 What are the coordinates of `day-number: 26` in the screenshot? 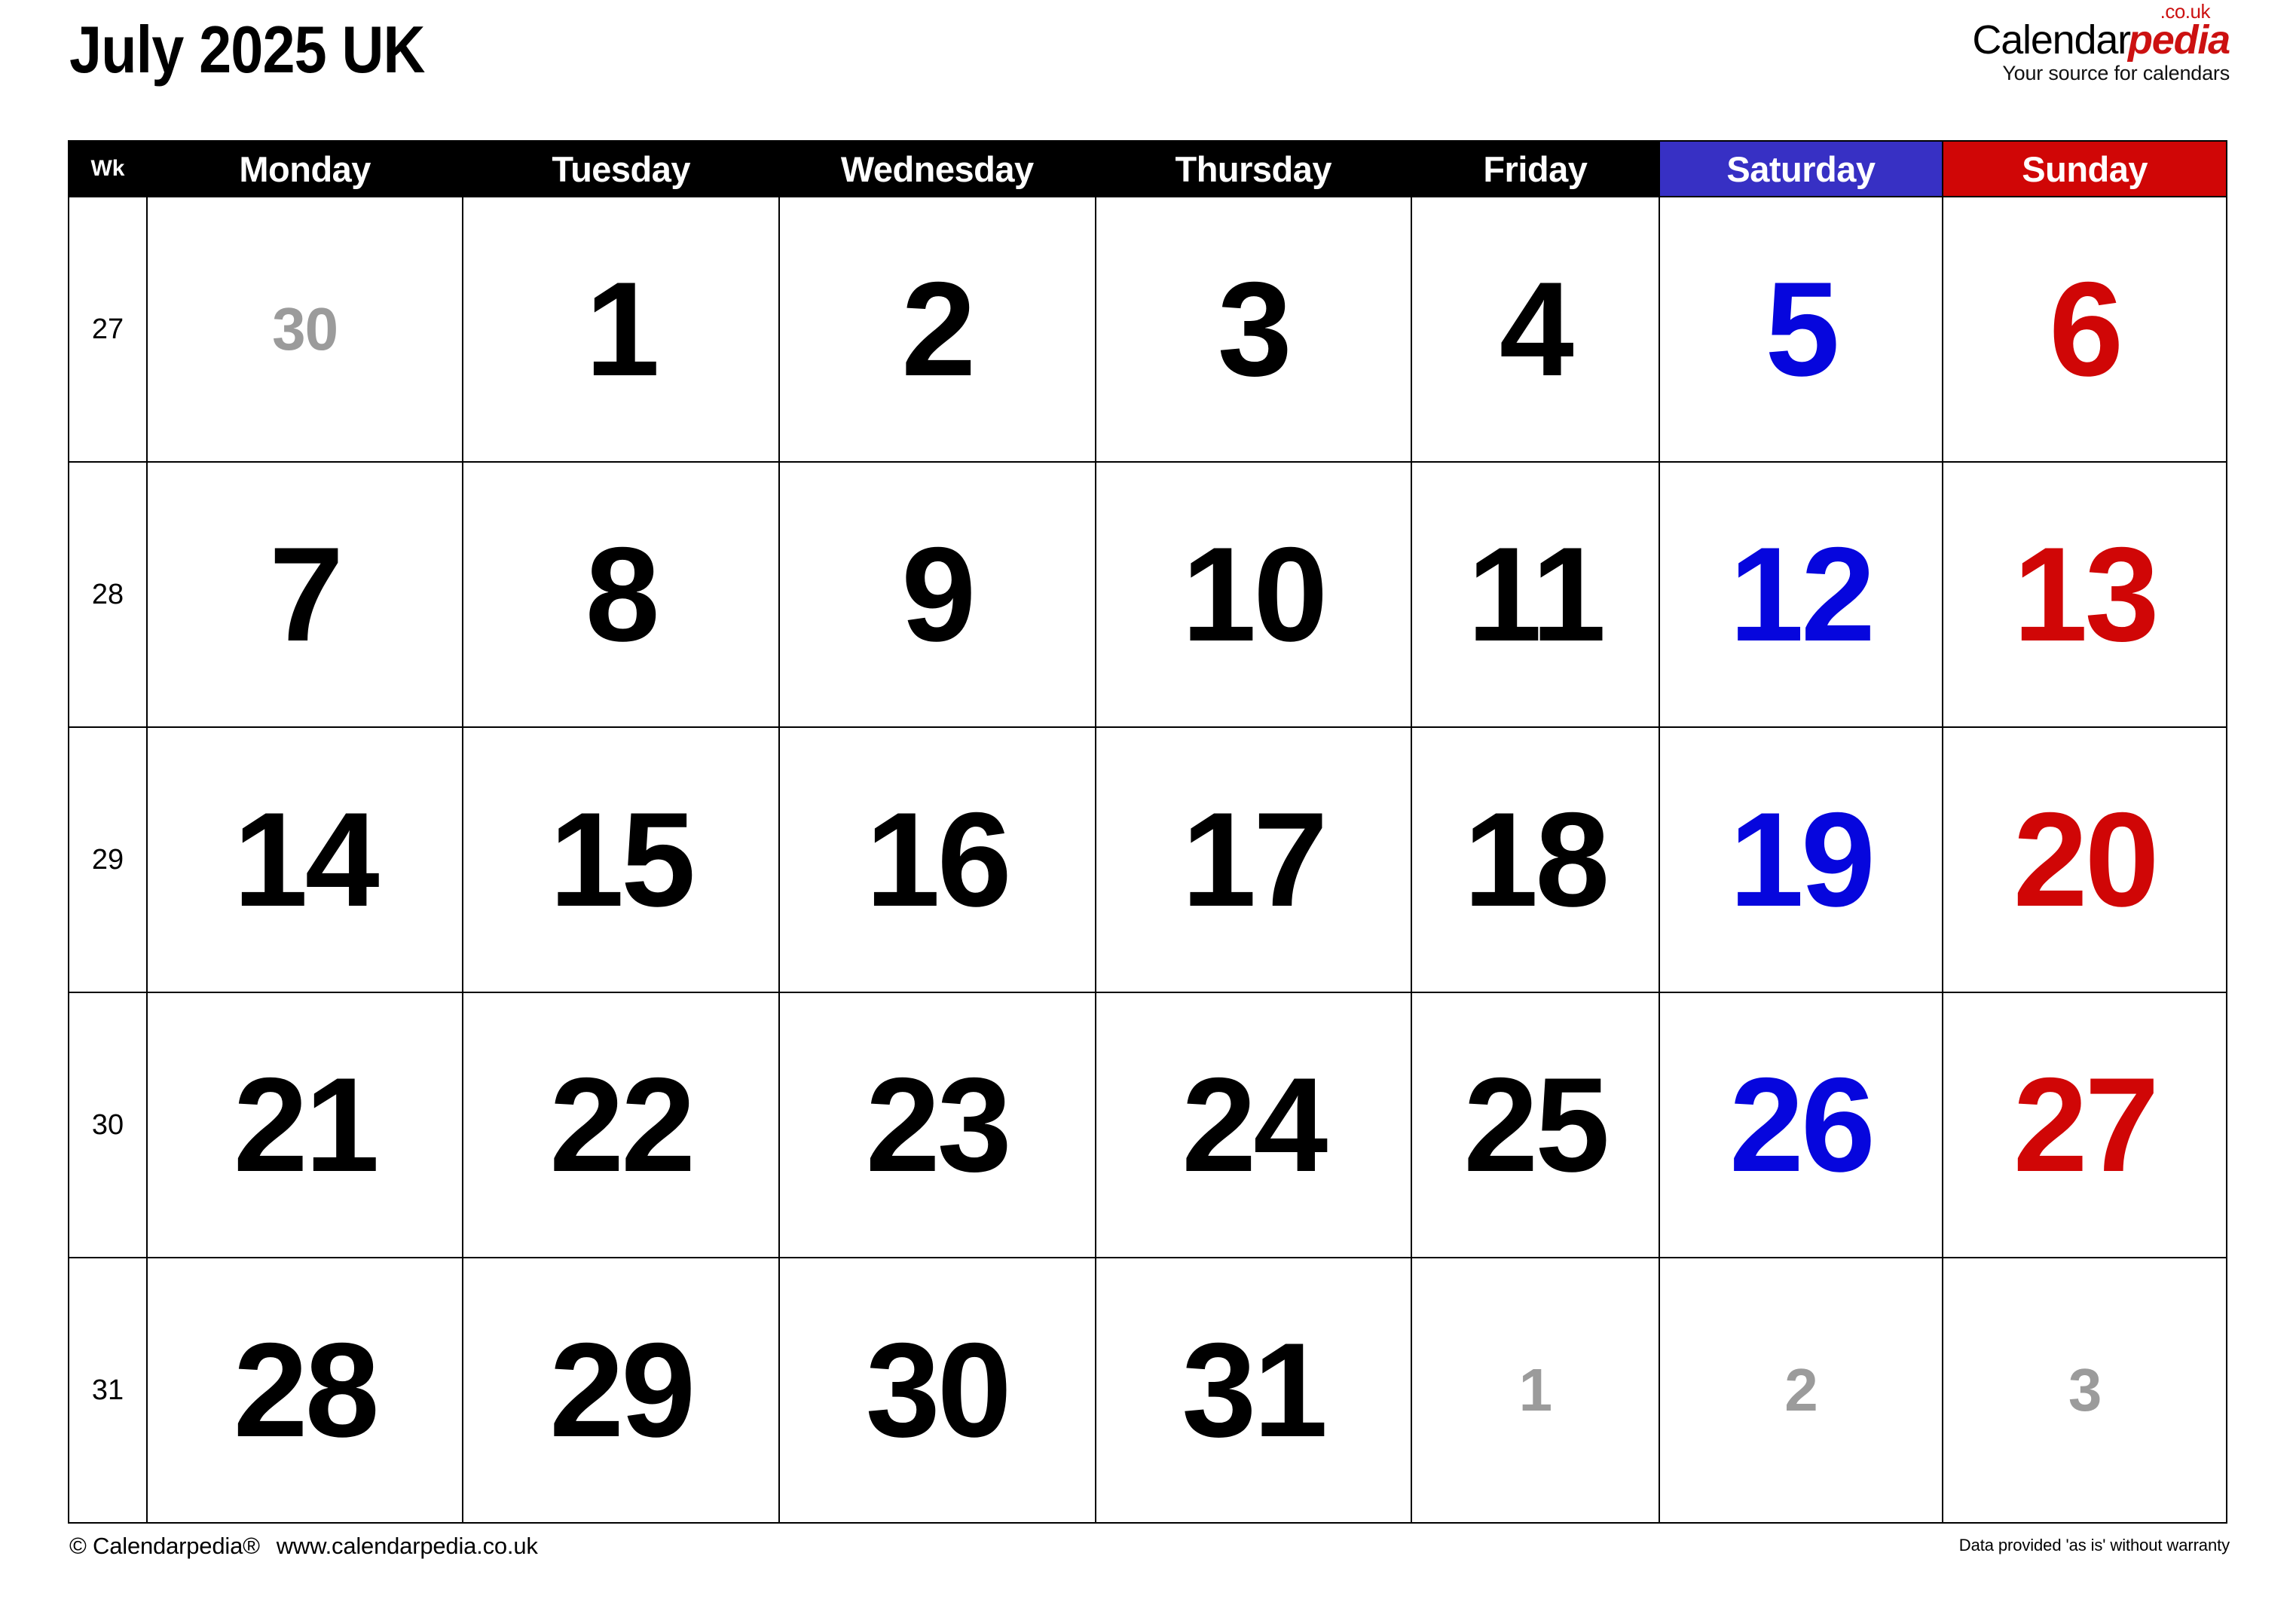 It's located at (1802, 1125).